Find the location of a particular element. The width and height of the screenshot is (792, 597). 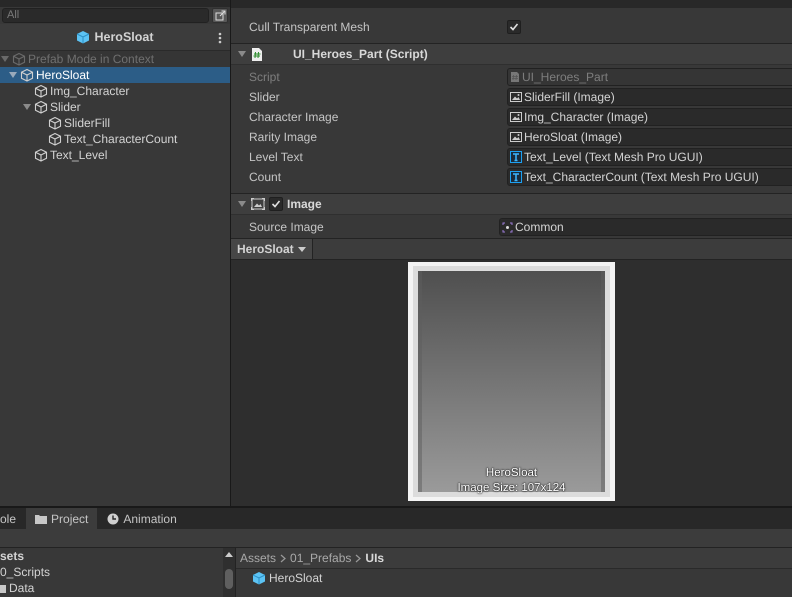

object-field: Common is located at coordinates (645, 227).